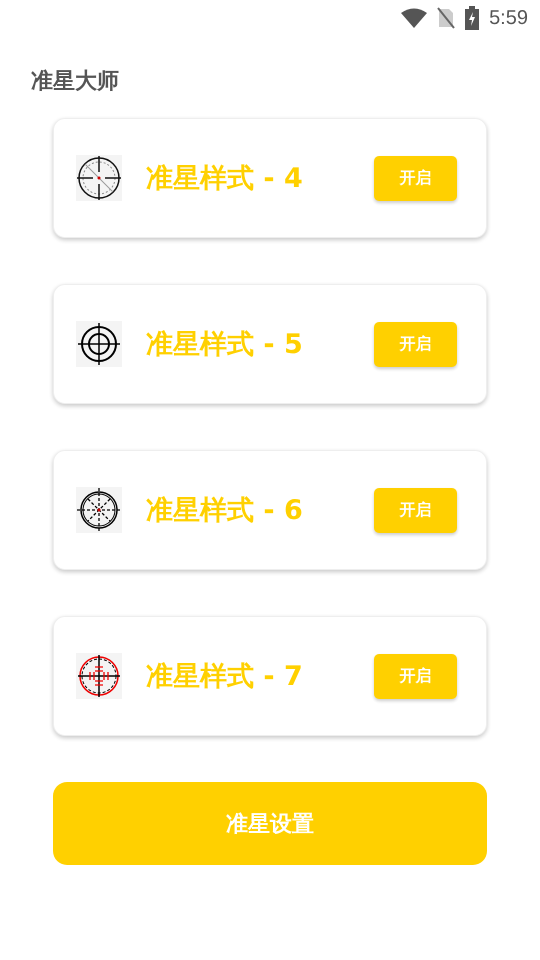 This screenshot has height=960, width=540. What do you see at coordinates (75, 82) in the screenshot?
I see `app-title: 准星大师` at bounding box center [75, 82].